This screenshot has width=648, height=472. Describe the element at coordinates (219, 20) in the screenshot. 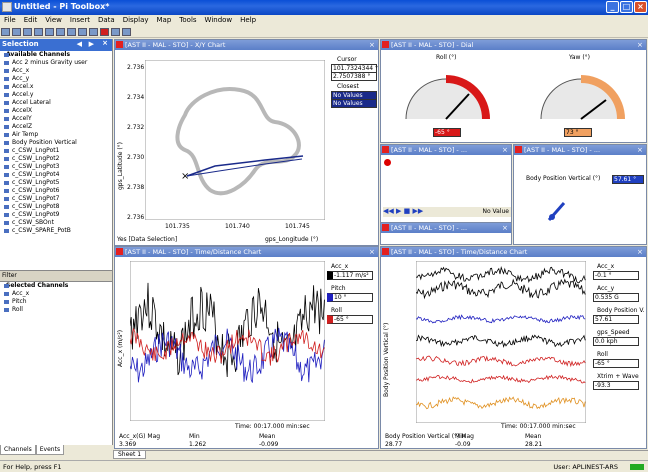

I see `menu-item-window: Window` at that location.